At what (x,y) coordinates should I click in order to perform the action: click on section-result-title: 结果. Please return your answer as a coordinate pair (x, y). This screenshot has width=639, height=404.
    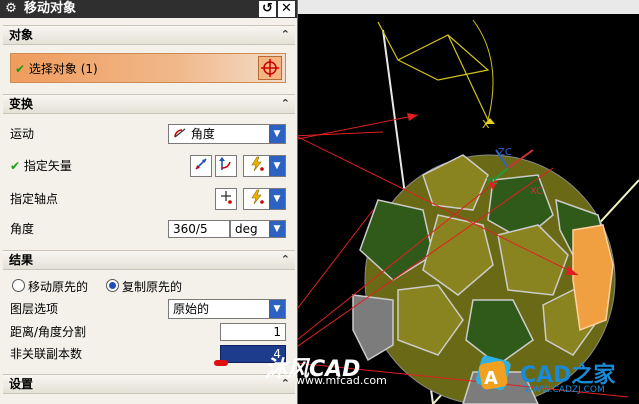
    Looking at the image, I should click on (21, 260).